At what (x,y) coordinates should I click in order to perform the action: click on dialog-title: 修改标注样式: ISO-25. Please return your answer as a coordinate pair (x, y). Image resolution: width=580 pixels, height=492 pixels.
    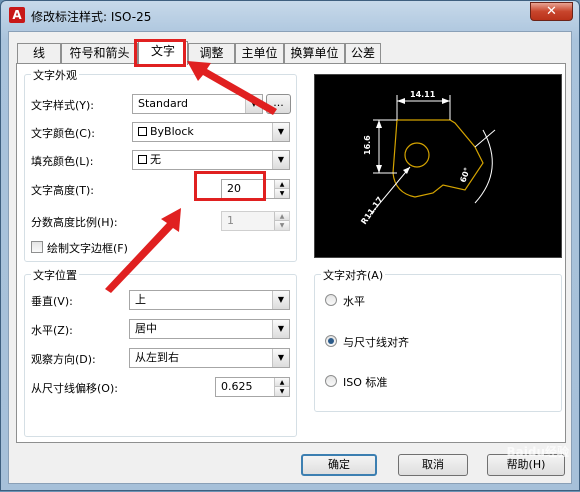
    Looking at the image, I should click on (91, 17).